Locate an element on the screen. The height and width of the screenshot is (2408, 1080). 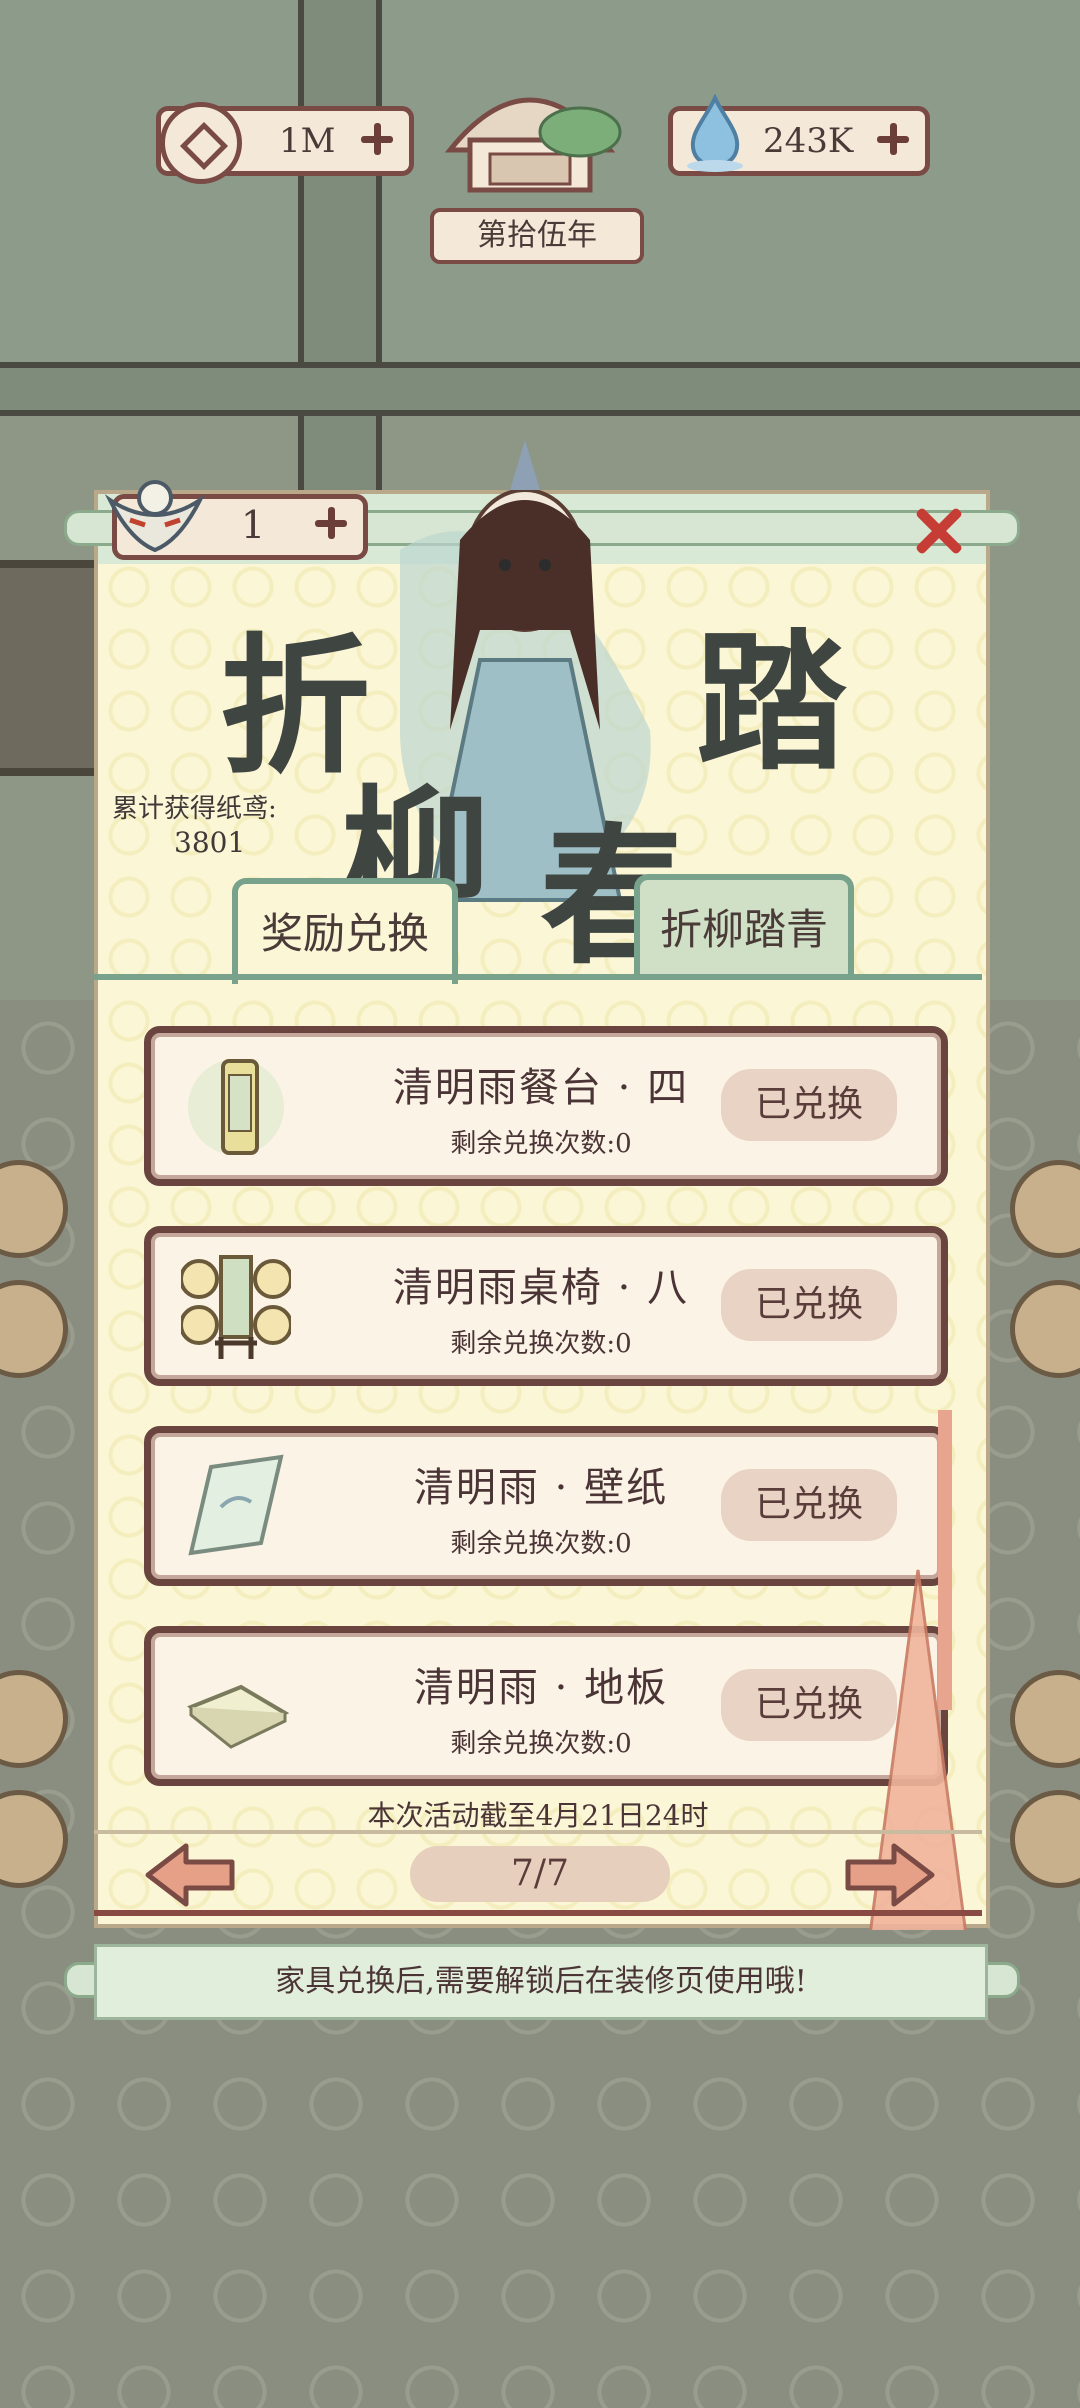
item-name: 清明雨 · 地板 is located at coordinates (541, 1688).